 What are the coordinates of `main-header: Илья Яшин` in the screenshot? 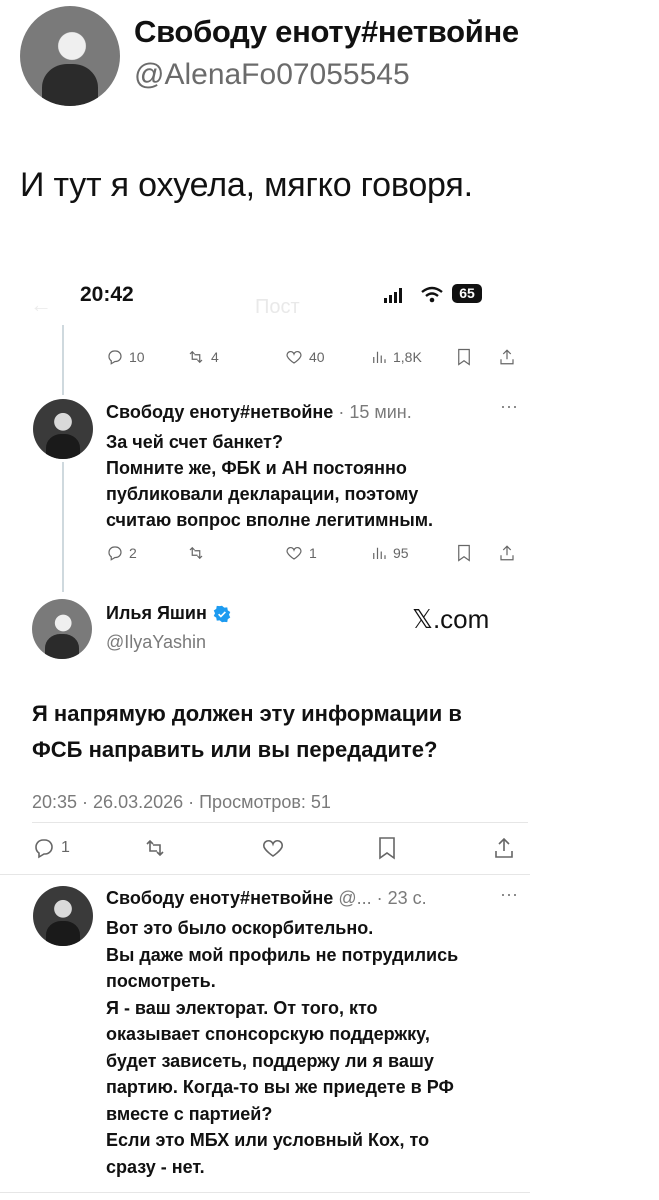 It's located at (168, 613).